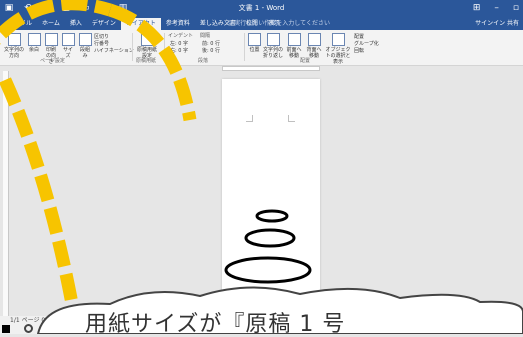 The width and height of the screenshot is (523, 337). I want to click on tab-home: ホーム, so click(51, 24).